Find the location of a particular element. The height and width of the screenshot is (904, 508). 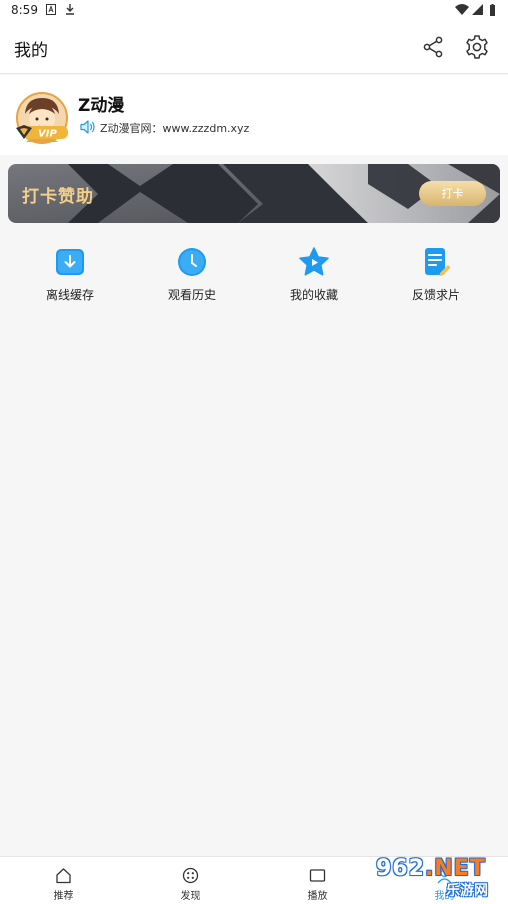

quick-actions: 离线缓存 观看历史 我的收藏 反馈求片 is located at coordinates (254, 275).